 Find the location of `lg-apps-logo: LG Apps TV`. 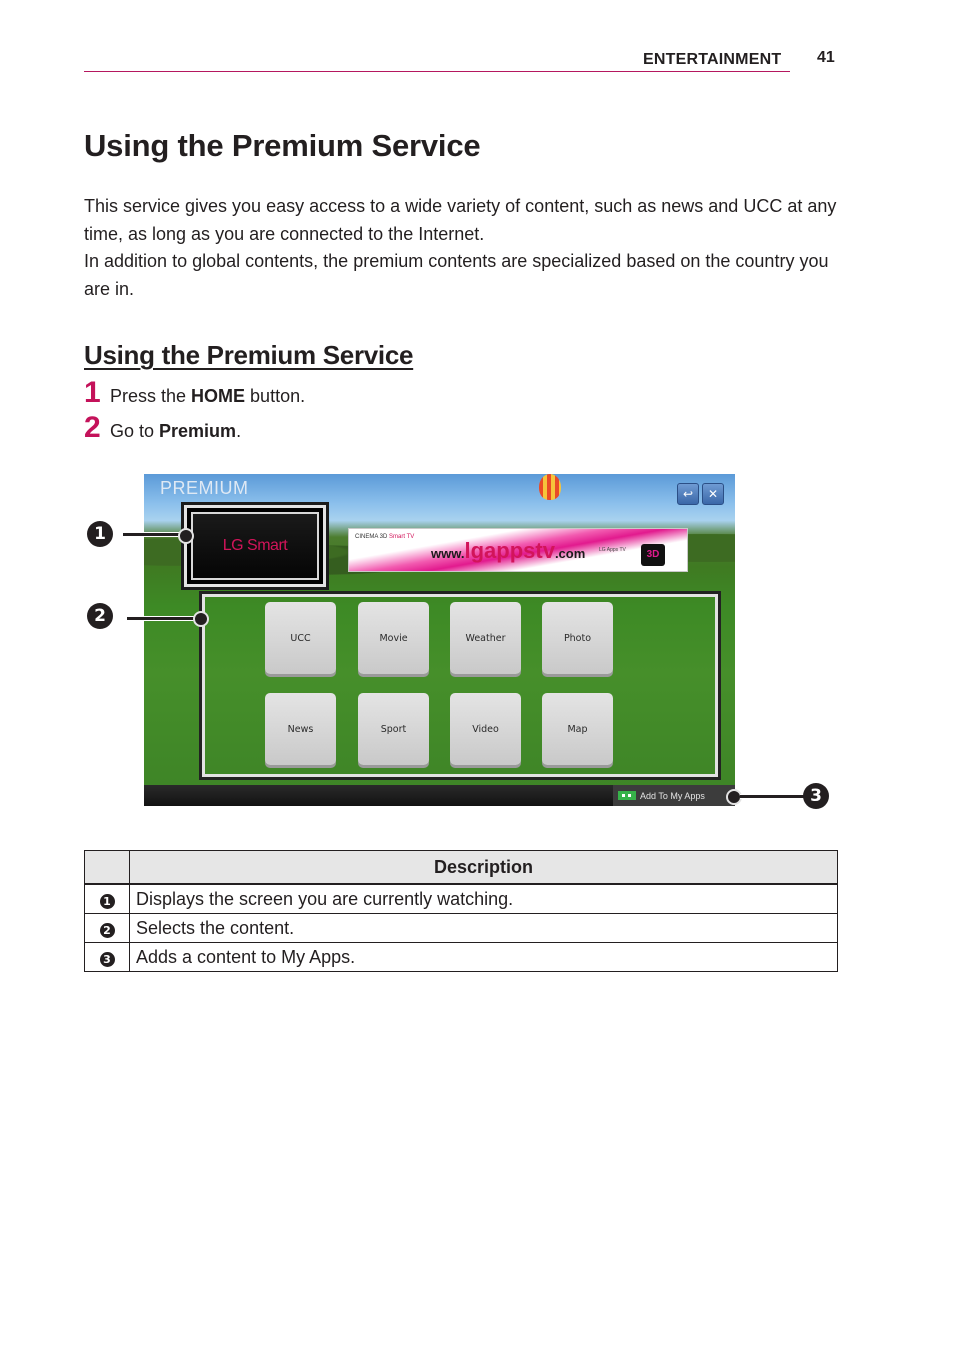

lg-apps-logo: LG Apps TV is located at coordinates (612, 550).